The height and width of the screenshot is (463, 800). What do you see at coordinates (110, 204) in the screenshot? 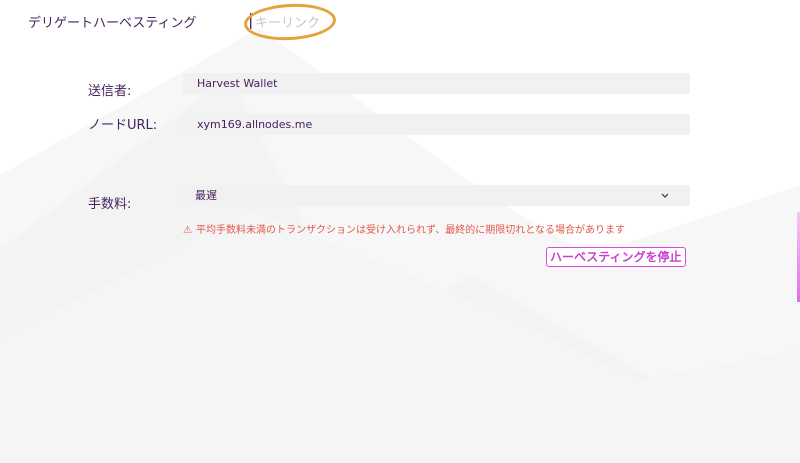
I see `fee-label: 手数料:` at bounding box center [110, 204].